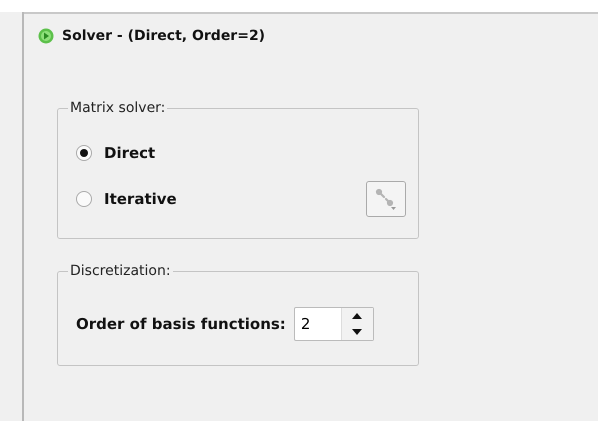 The height and width of the screenshot is (421, 598). I want to click on group-title: Discretization:, so click(120, 271).